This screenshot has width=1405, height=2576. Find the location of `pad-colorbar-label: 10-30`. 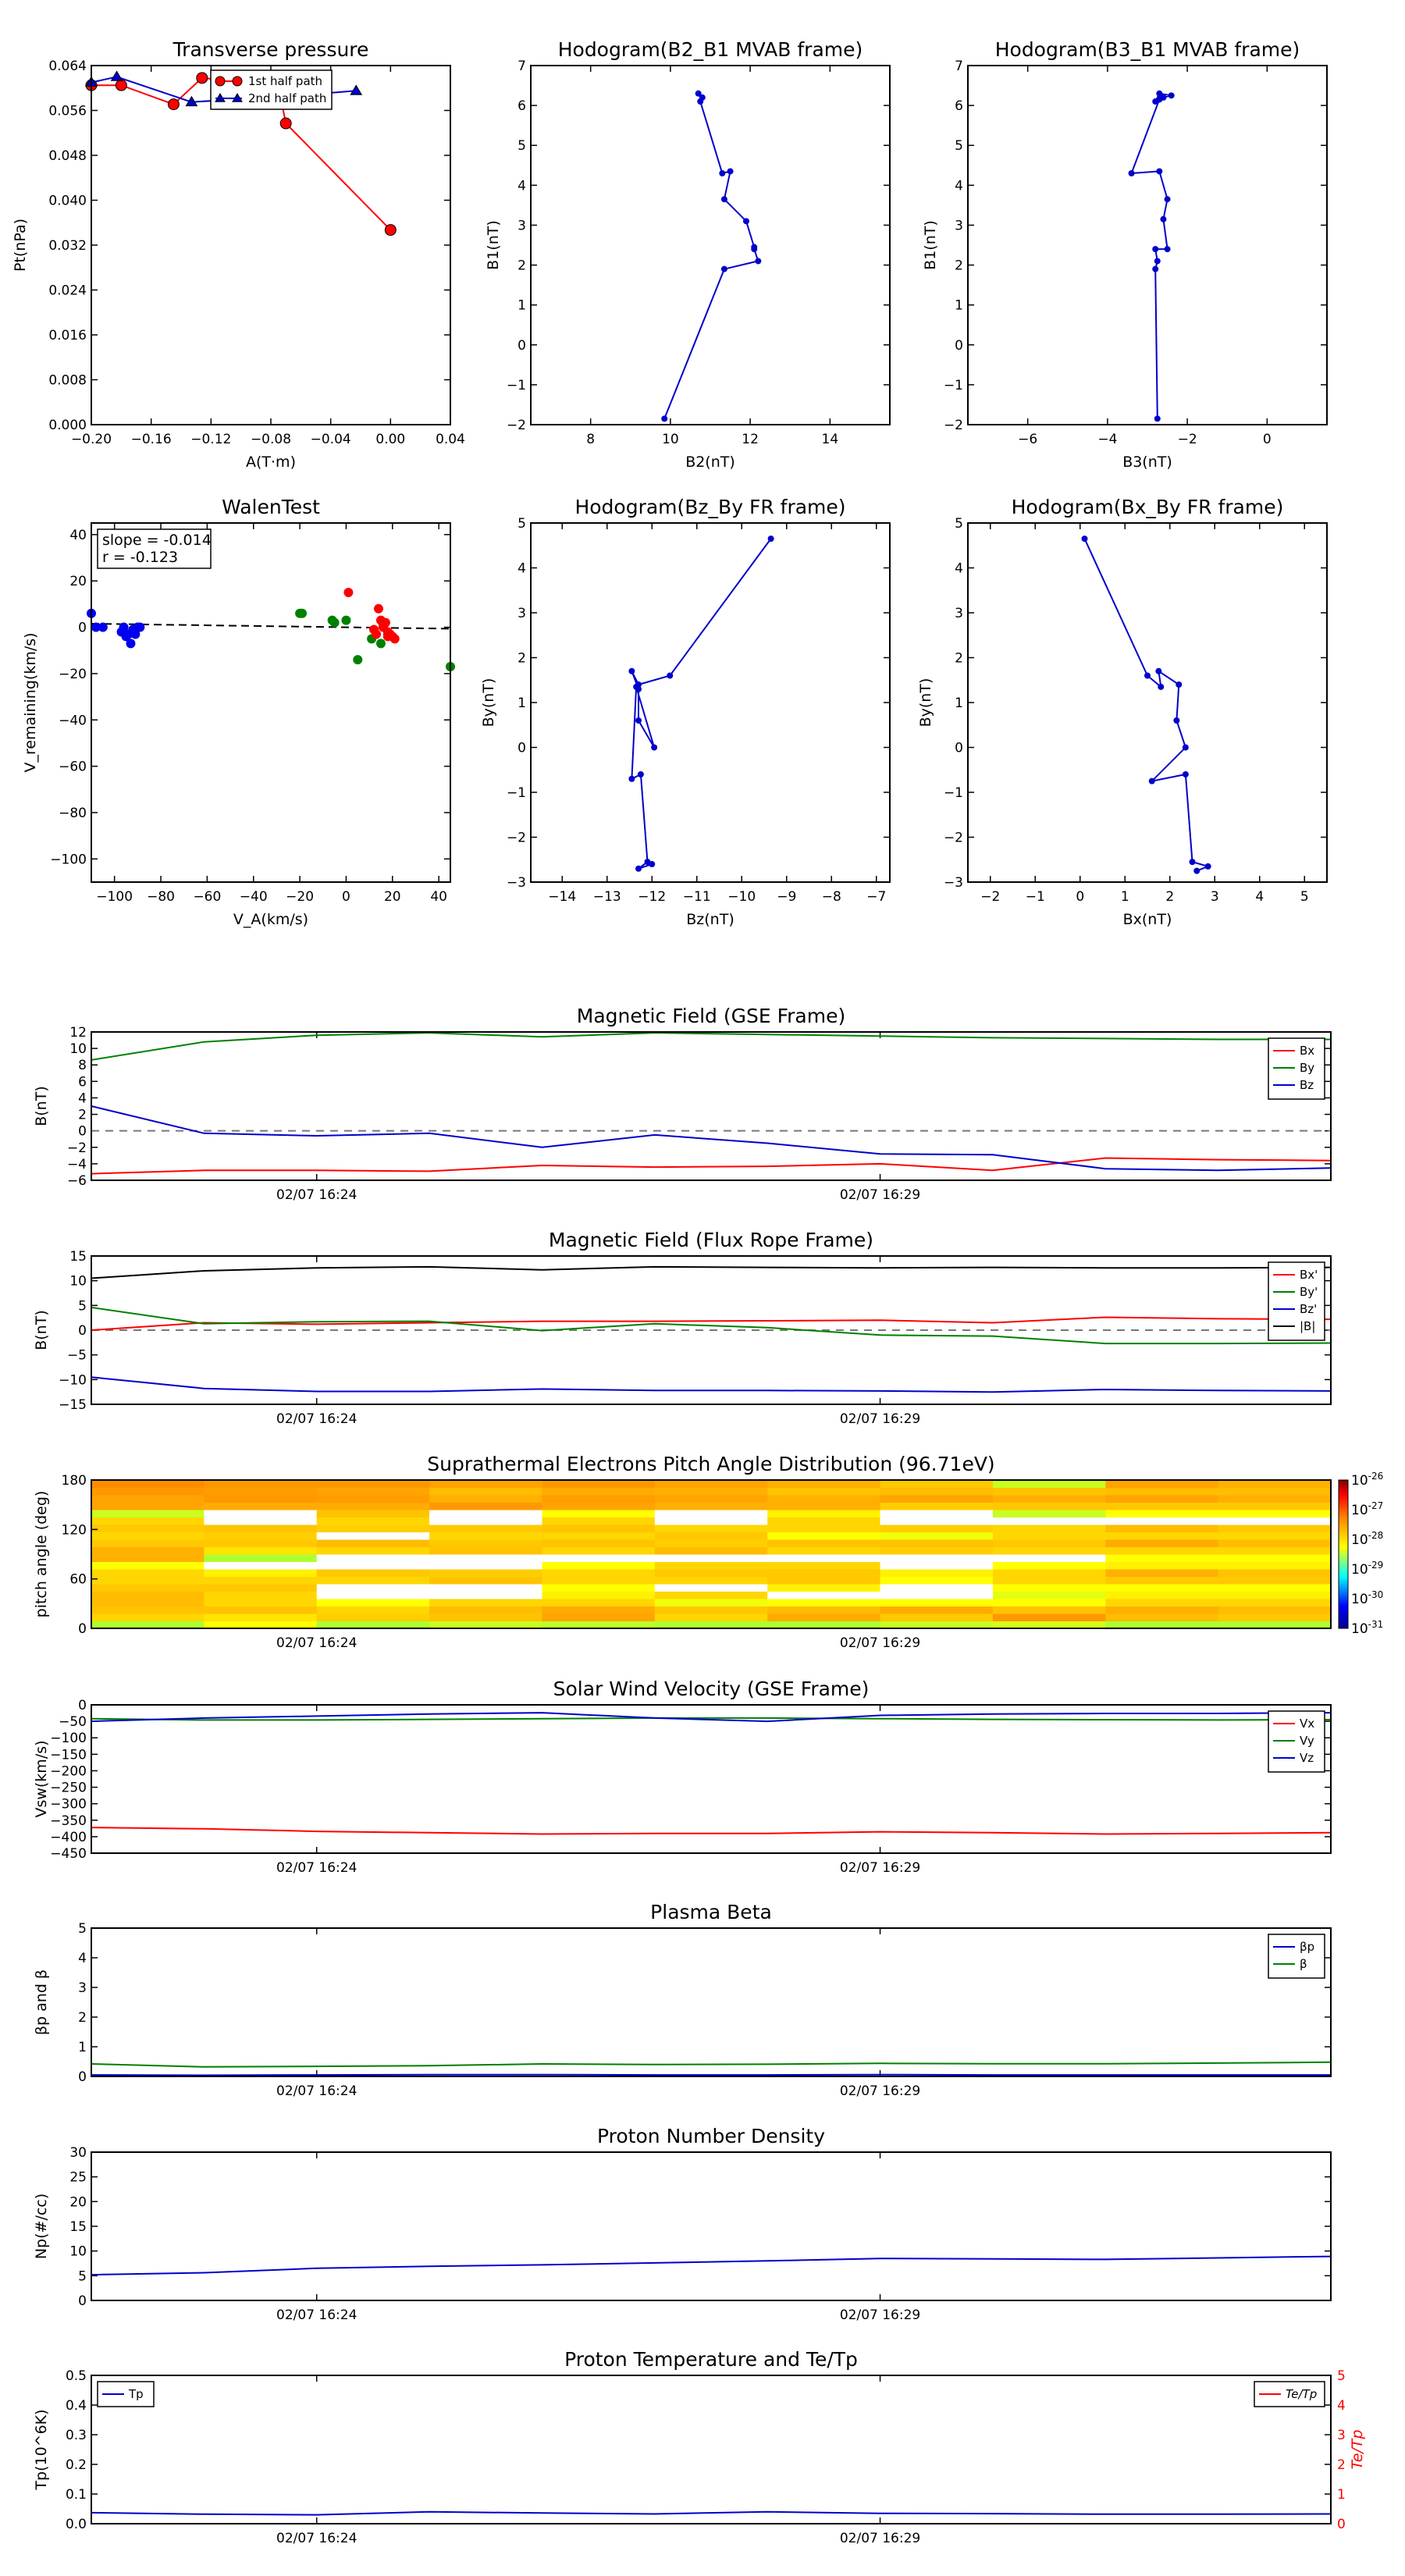

pad-colorbar-label: 10-30 is located at coordinates (1367, 1598).